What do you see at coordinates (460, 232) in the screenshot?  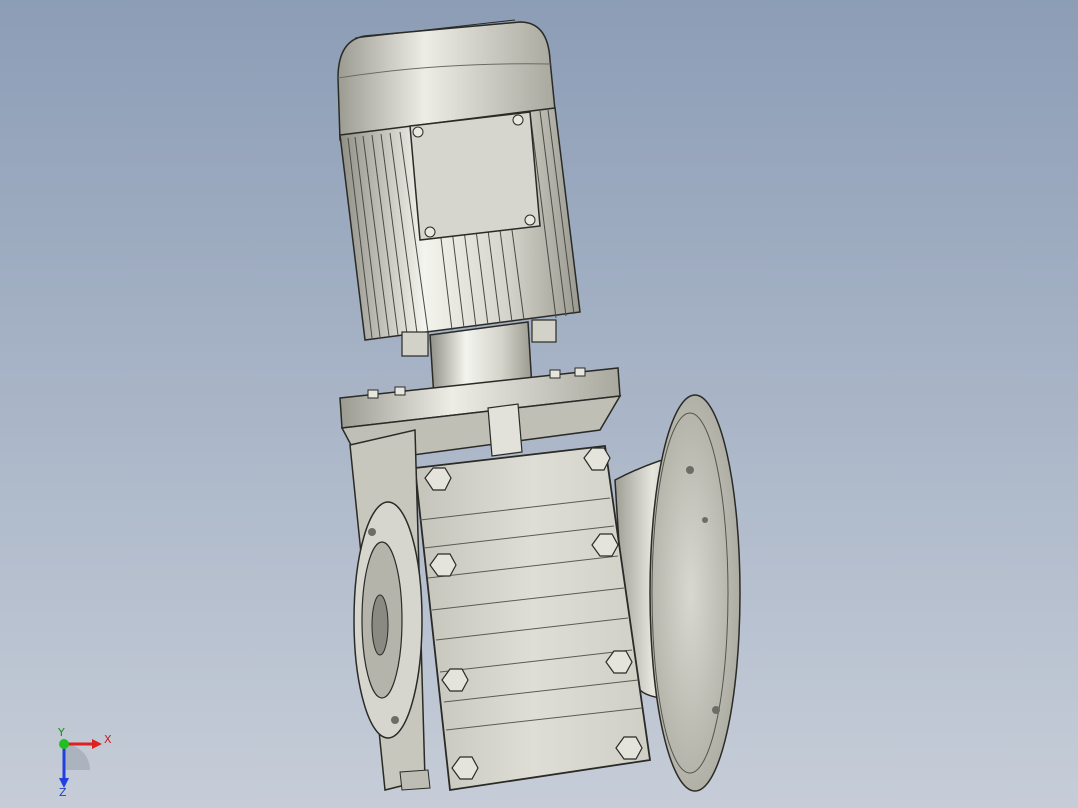 I see `motor-body` at bounding box center [460, 232].